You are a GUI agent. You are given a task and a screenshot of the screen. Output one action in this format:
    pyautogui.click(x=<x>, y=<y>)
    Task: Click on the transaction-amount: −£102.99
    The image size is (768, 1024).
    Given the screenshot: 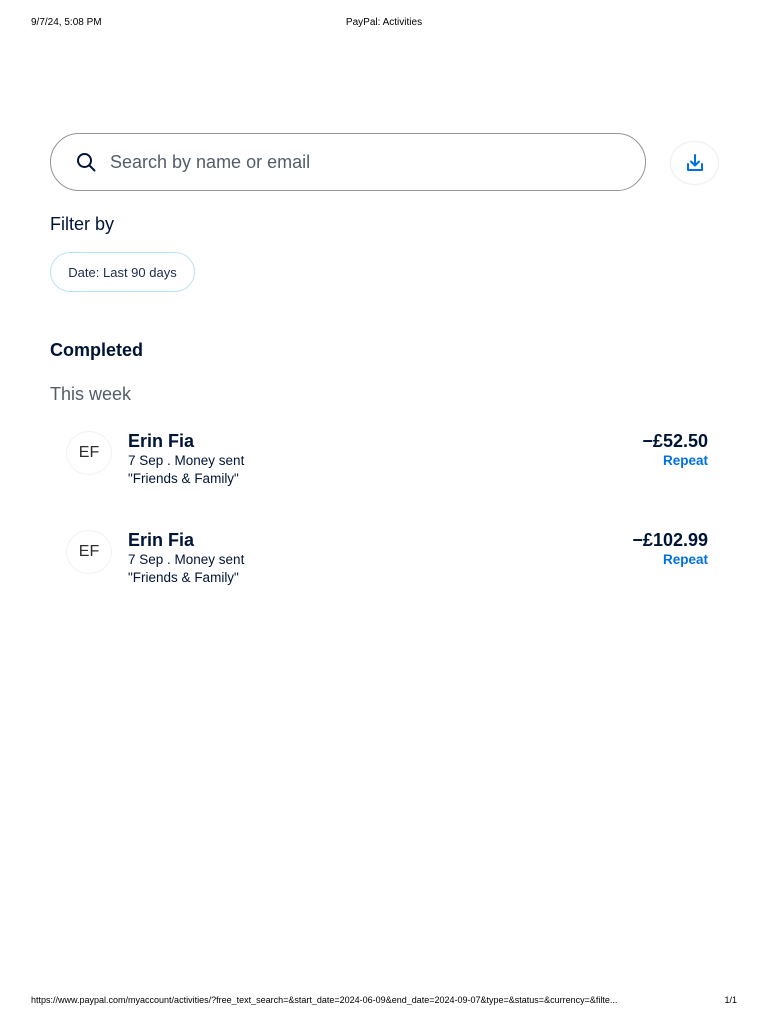 What is the action you would take?
    pyautogui.click(x=670, y=540)
    